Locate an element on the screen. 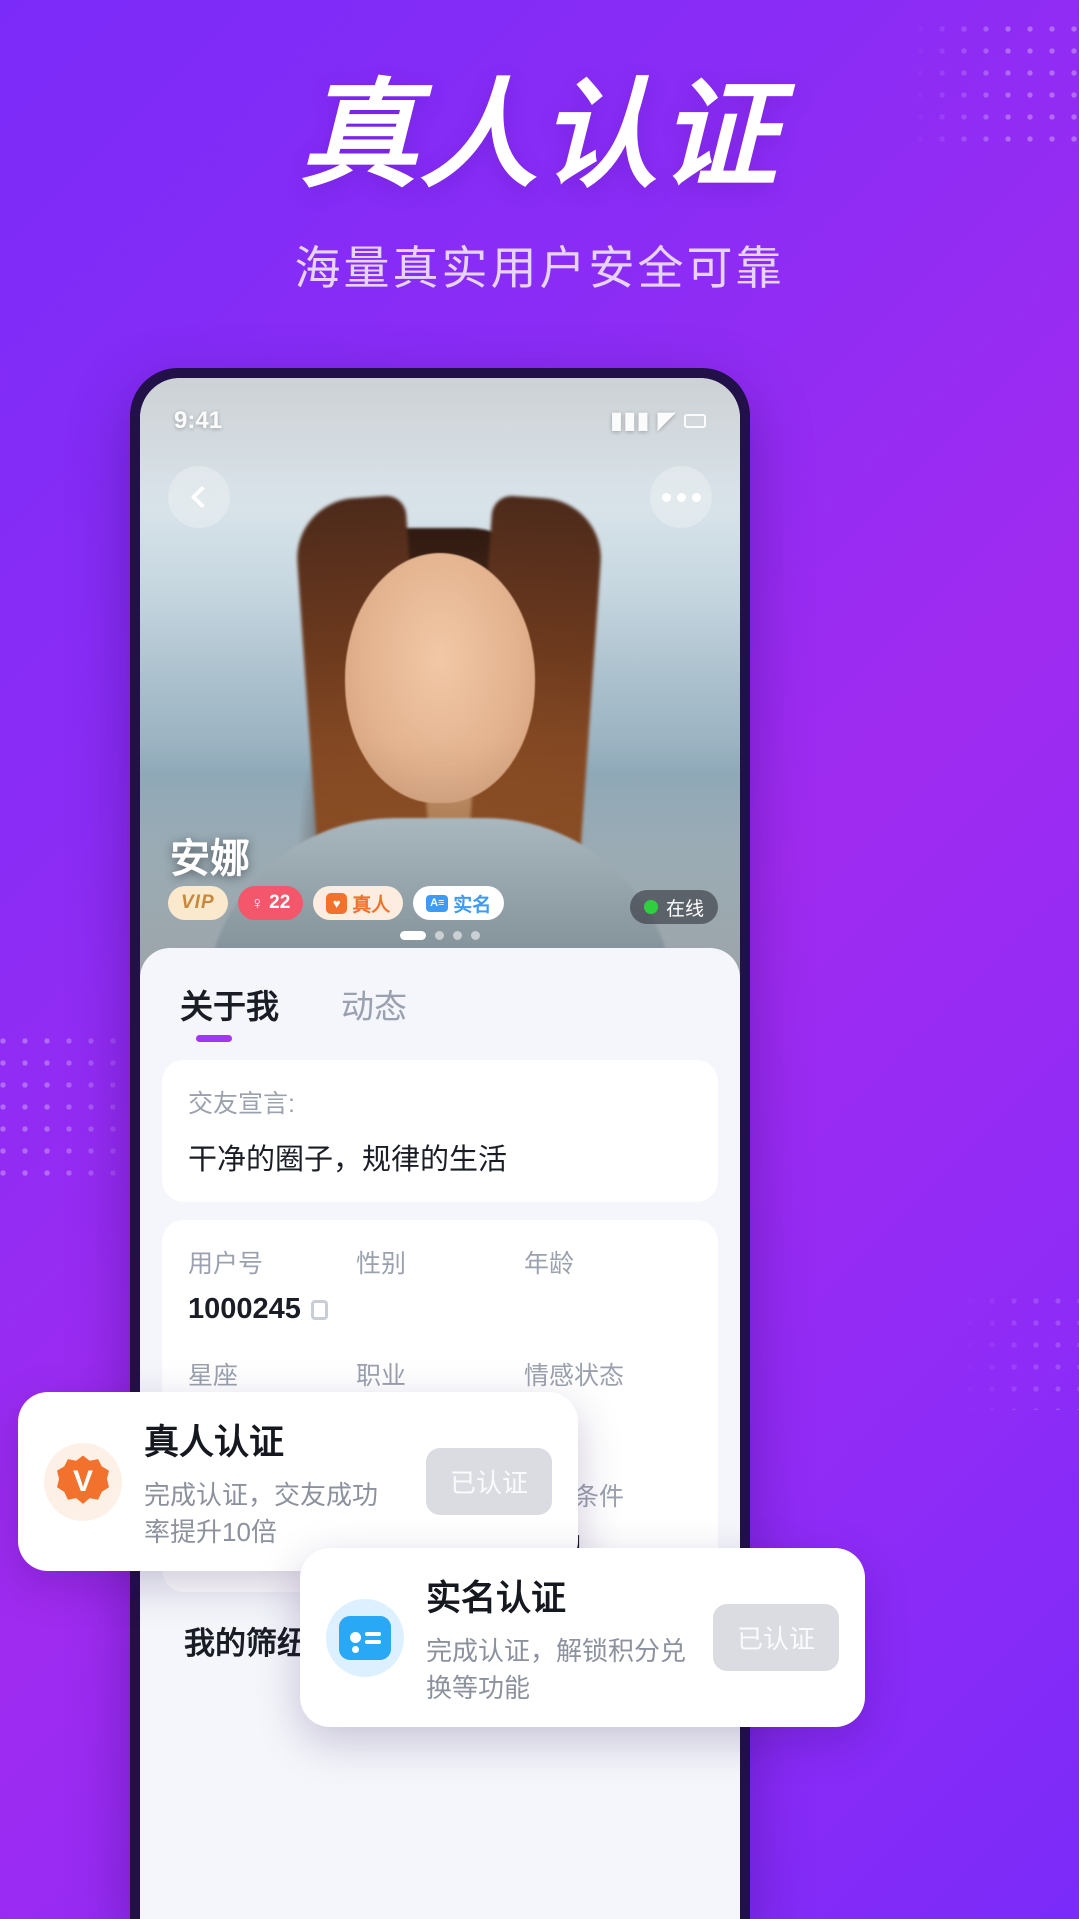 Image resolution: width=1079 pixels, height=1919 pixels. real-person-verified-button: 已认证 is located at coordinates (488, 1481).